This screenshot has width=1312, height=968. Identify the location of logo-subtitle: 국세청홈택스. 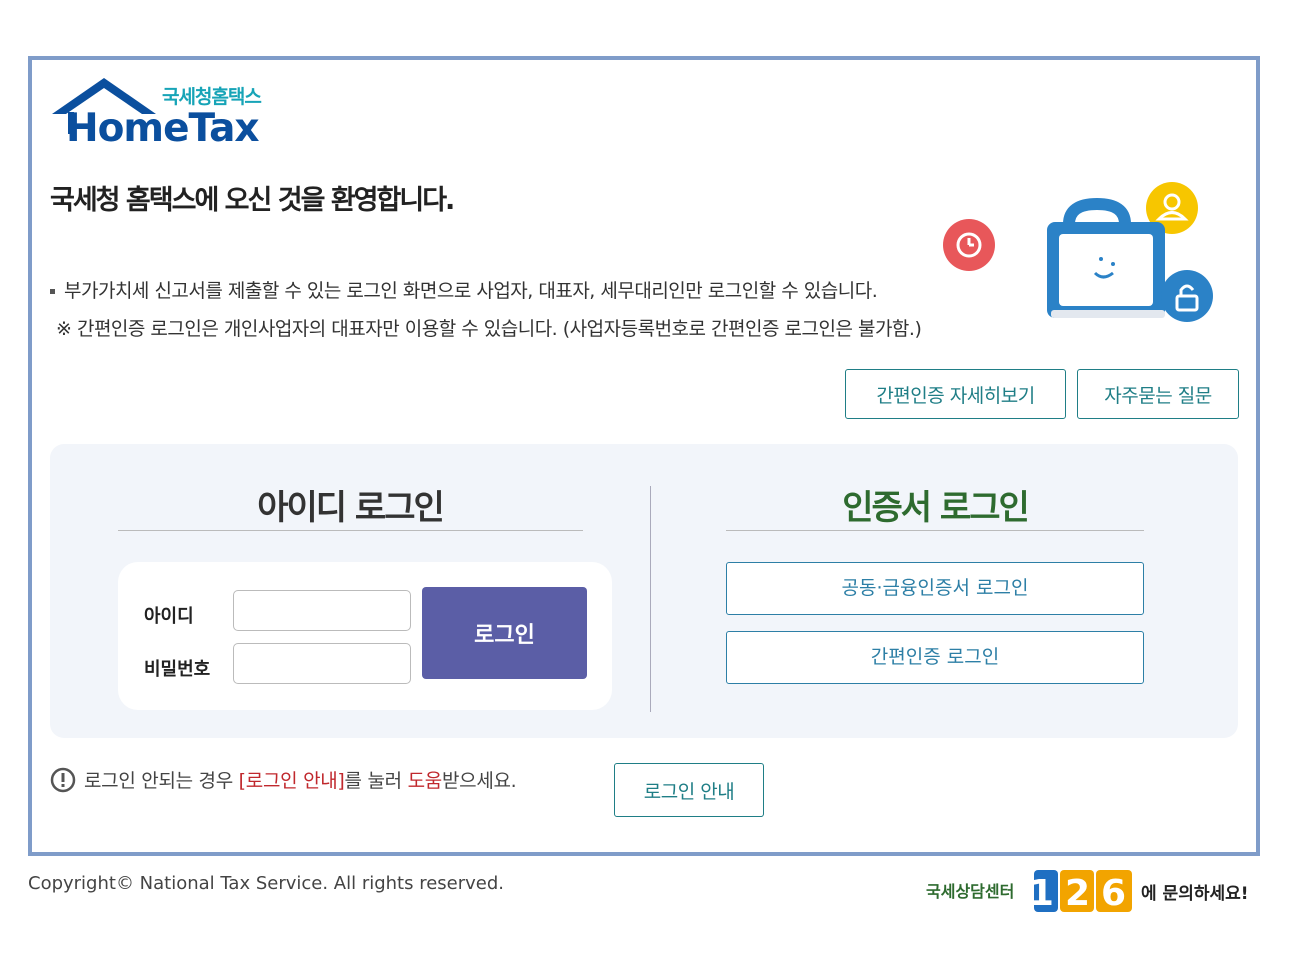
(212, 97).